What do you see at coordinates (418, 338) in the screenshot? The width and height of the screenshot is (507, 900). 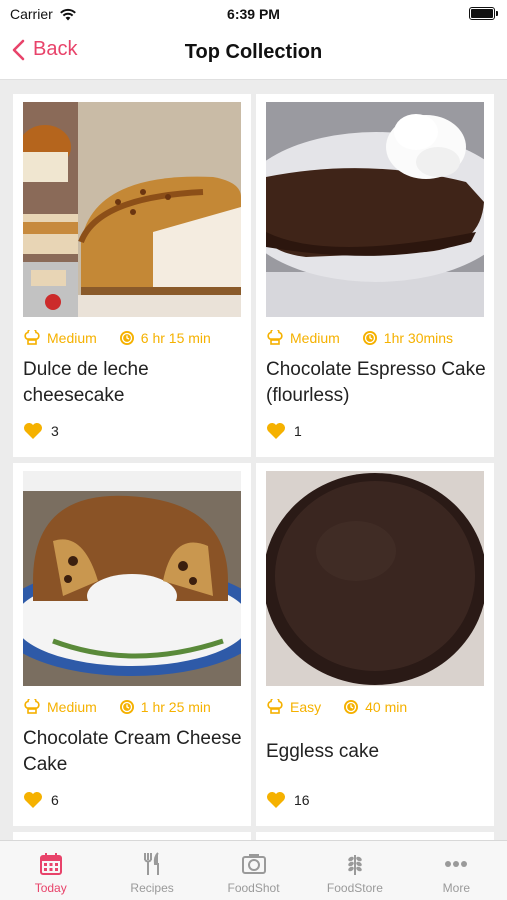 I see `cook-time-label: 1hr 30mins` at bounding box center [418, 338].